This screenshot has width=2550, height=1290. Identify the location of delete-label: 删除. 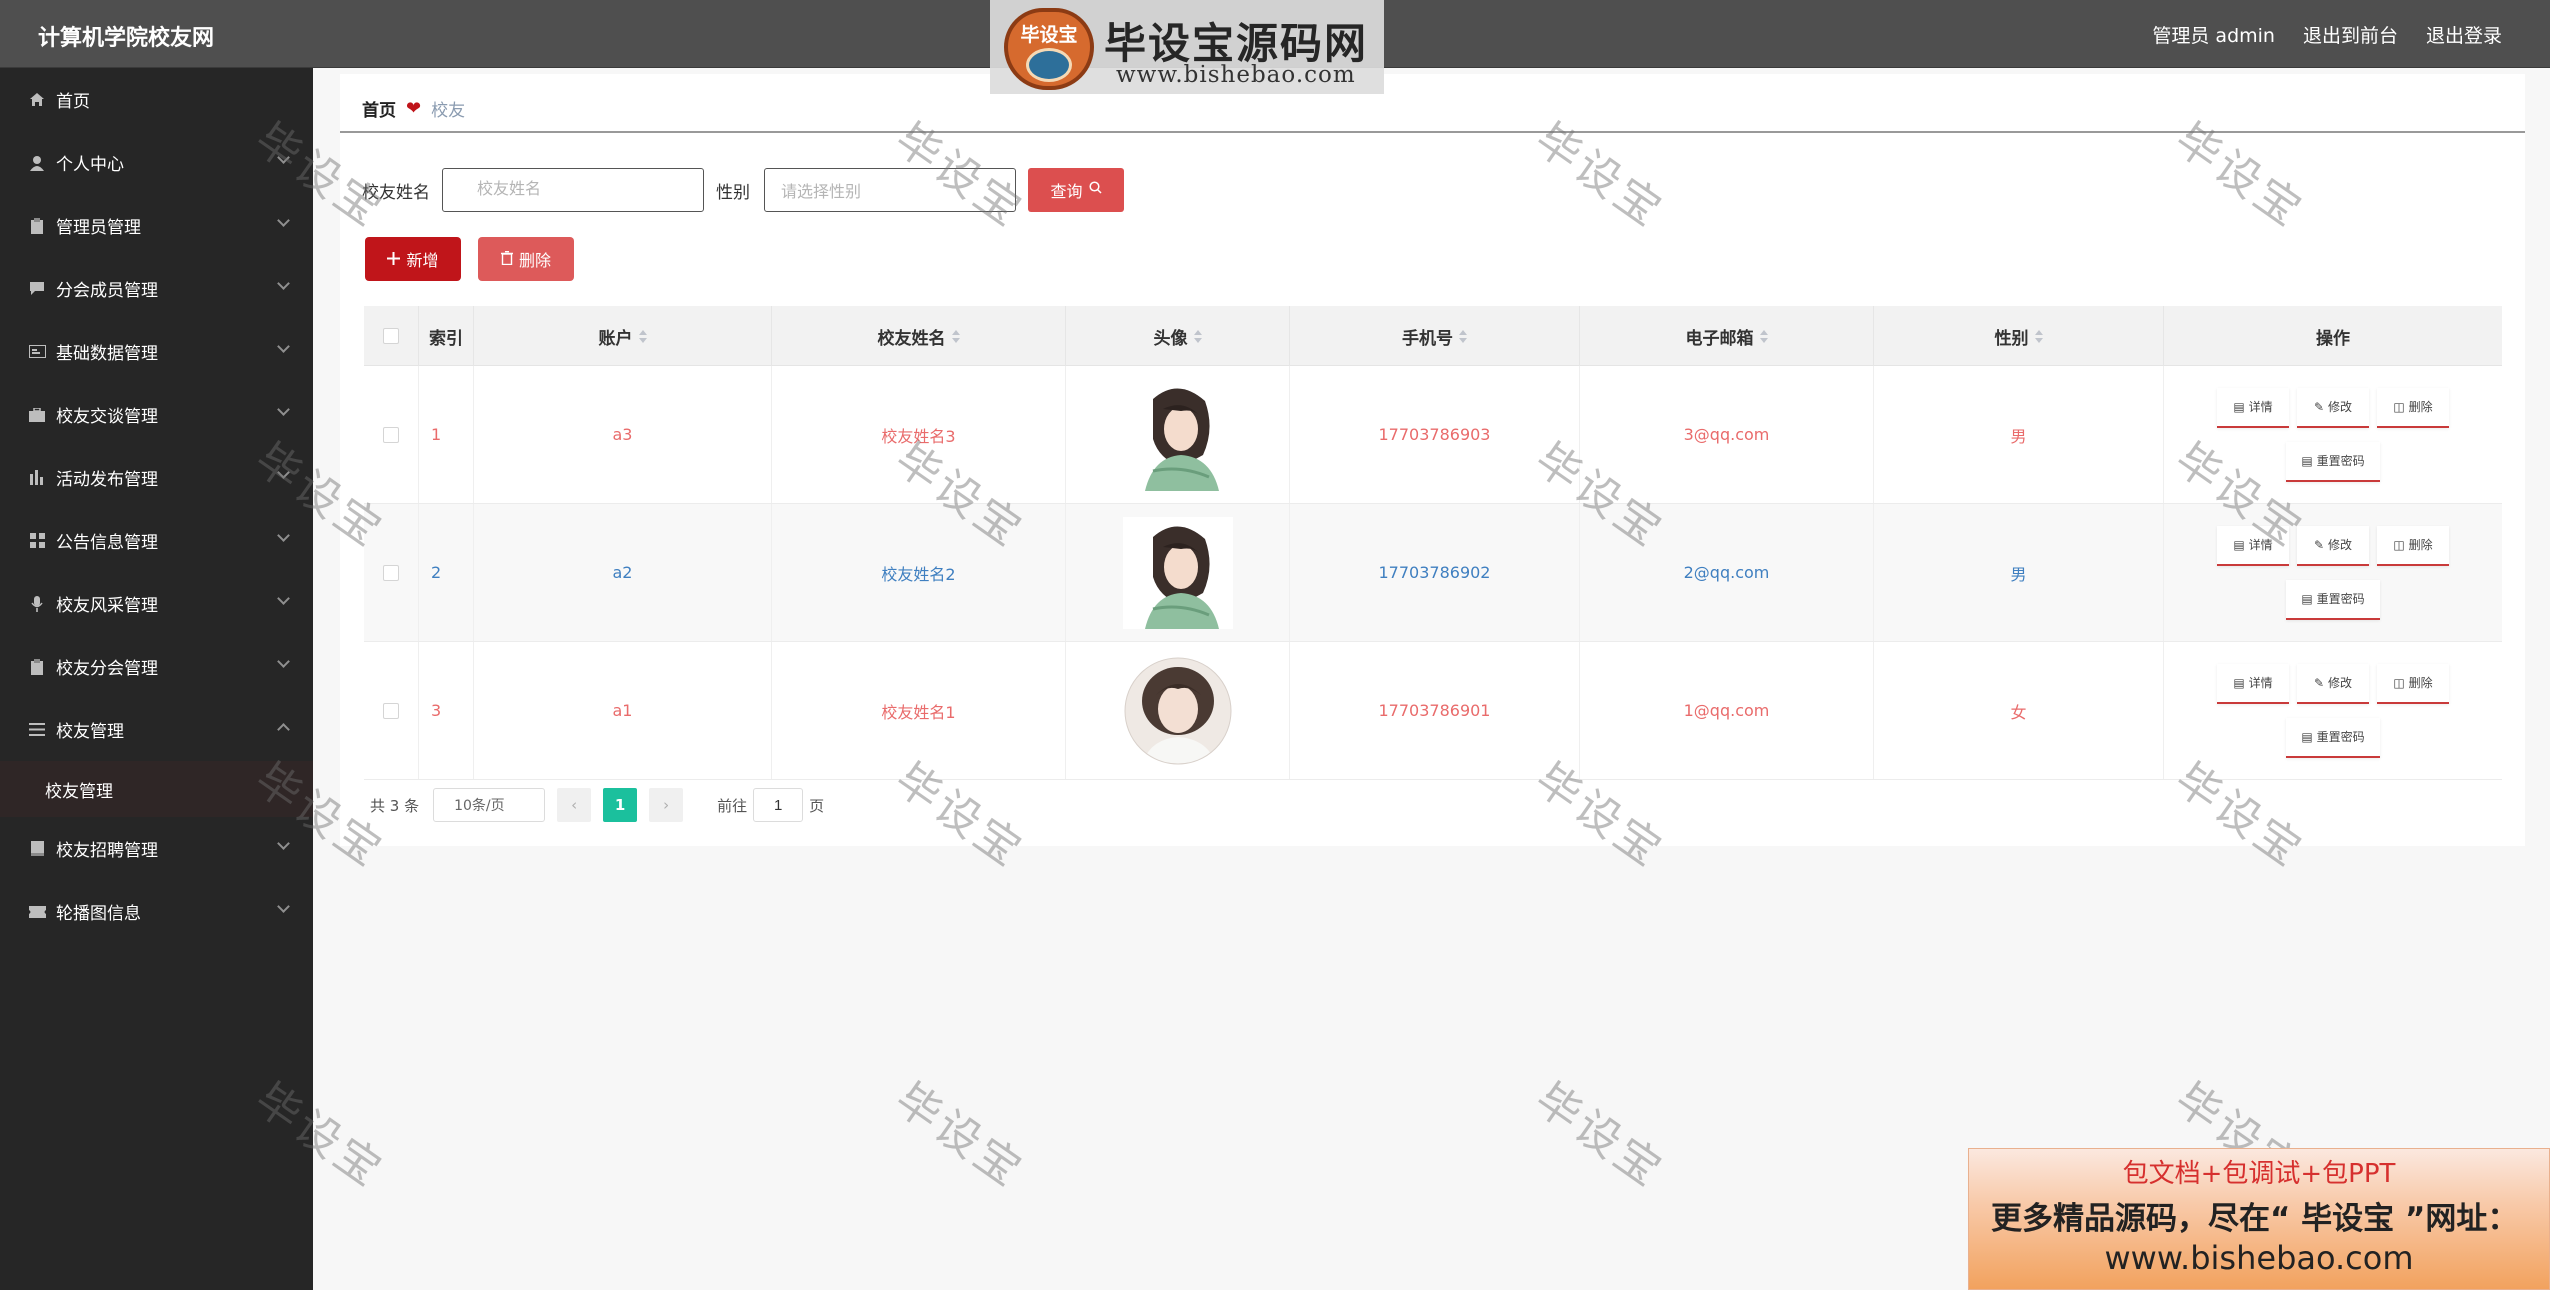
(2420, 683).